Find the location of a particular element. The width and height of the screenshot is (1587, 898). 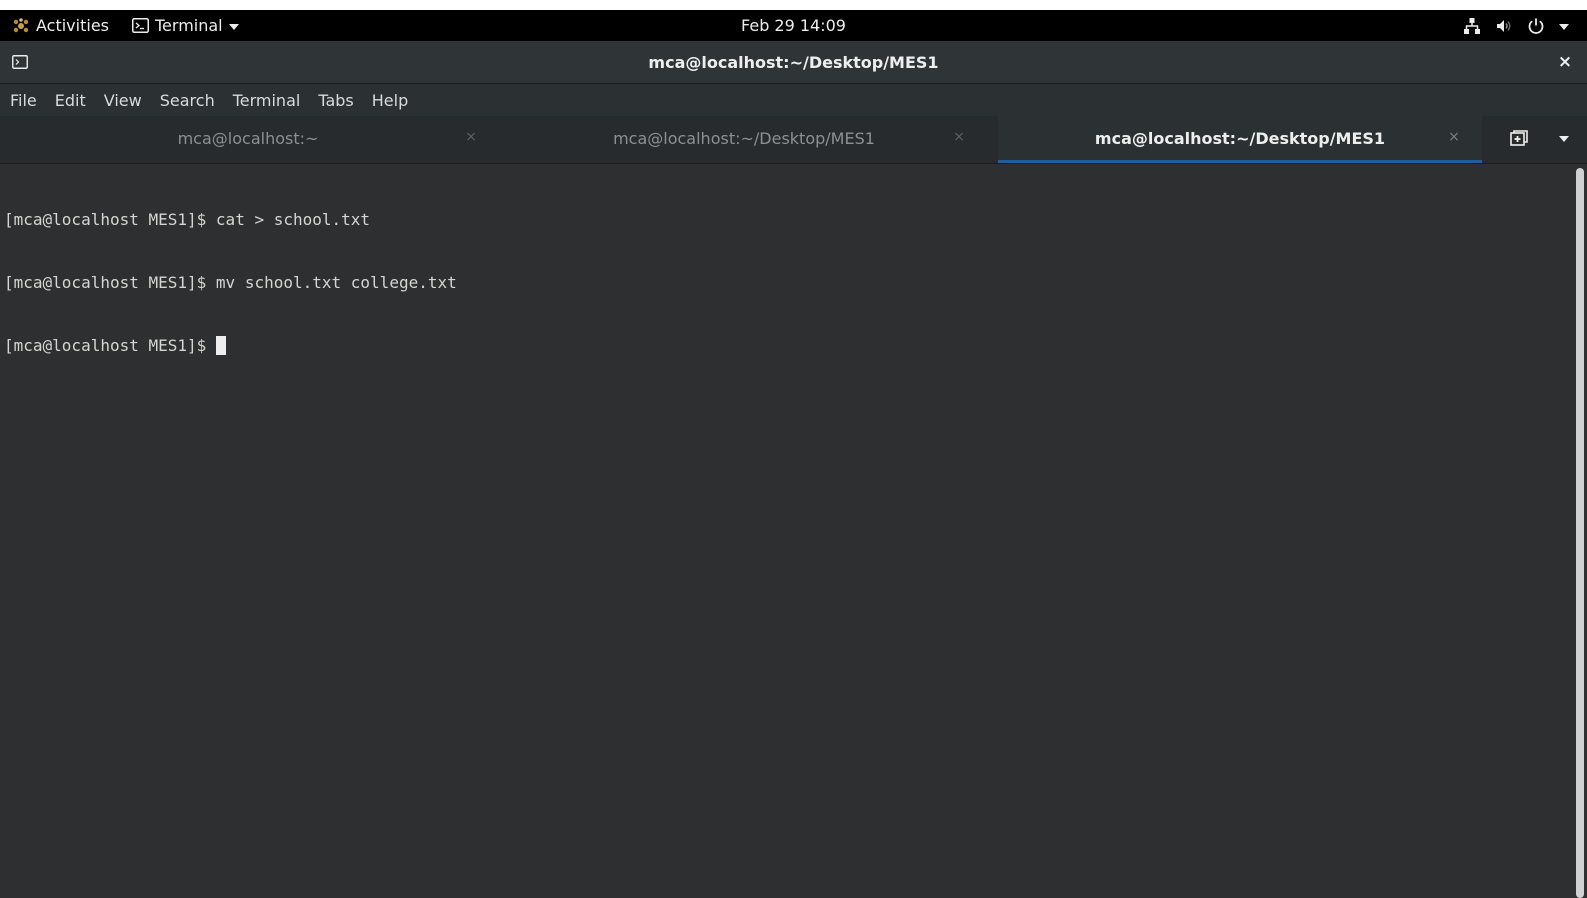

activities-button: Activities is located at coordinates (71, 25).